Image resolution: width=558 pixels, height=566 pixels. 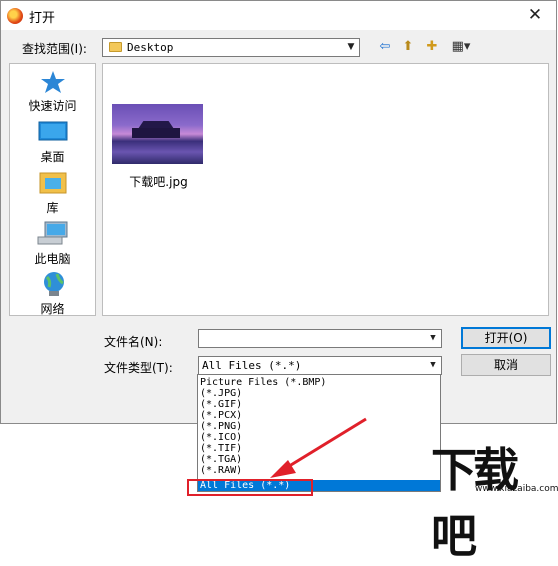 I want to click on watermark-url: www.xiazaiba.com, so click(x=516, y=489).